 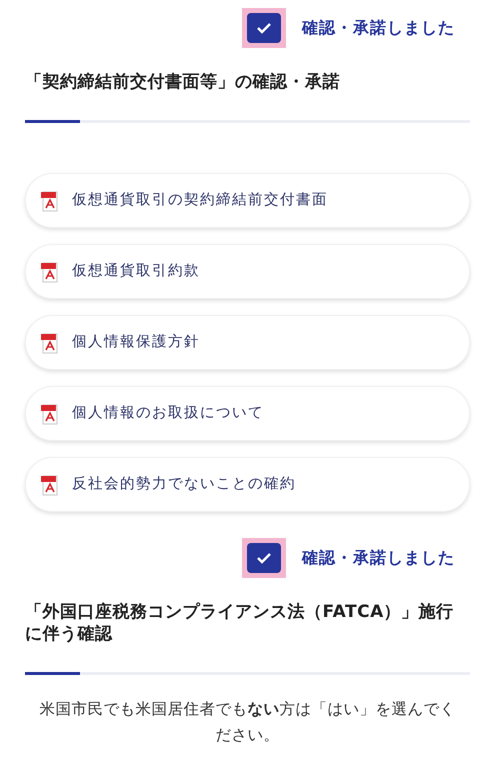 I want to click on section-title: 「契約締結前交付書面等」の確認・承諾, so click(x=183, y=82).